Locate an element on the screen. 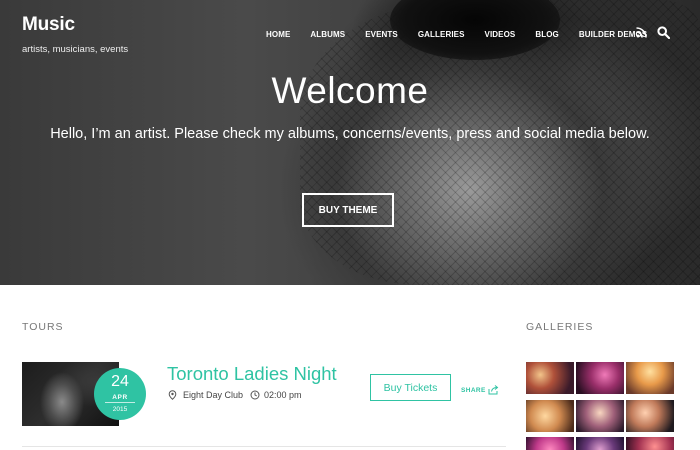 This screenshot has height=450, width=700. rss-icon is located at coordinates (641, 32).